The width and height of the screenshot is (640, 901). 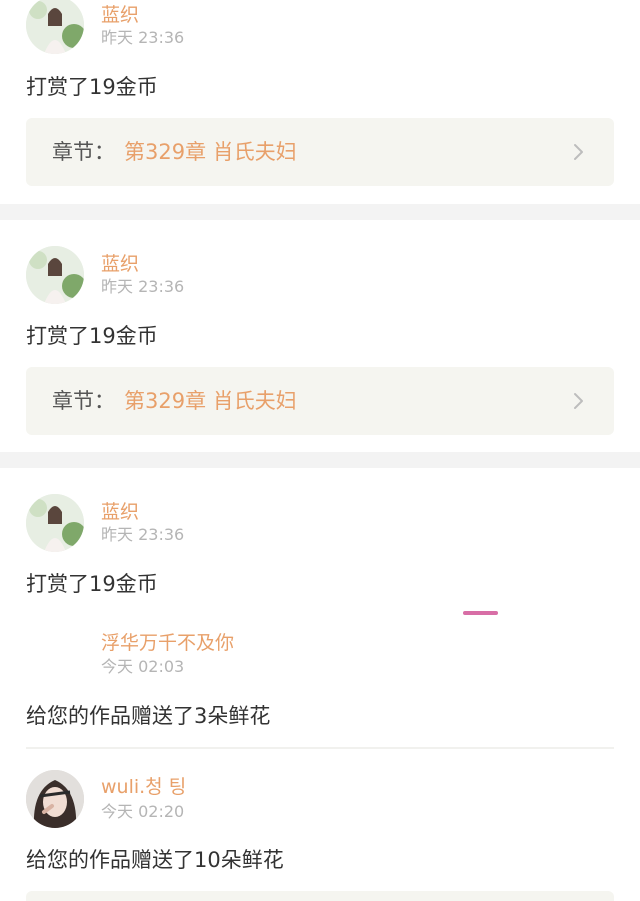 What do you see at coordinates (320, 748) in the screenshot?
I see `reply-divider` at bounding box center [320, 748].